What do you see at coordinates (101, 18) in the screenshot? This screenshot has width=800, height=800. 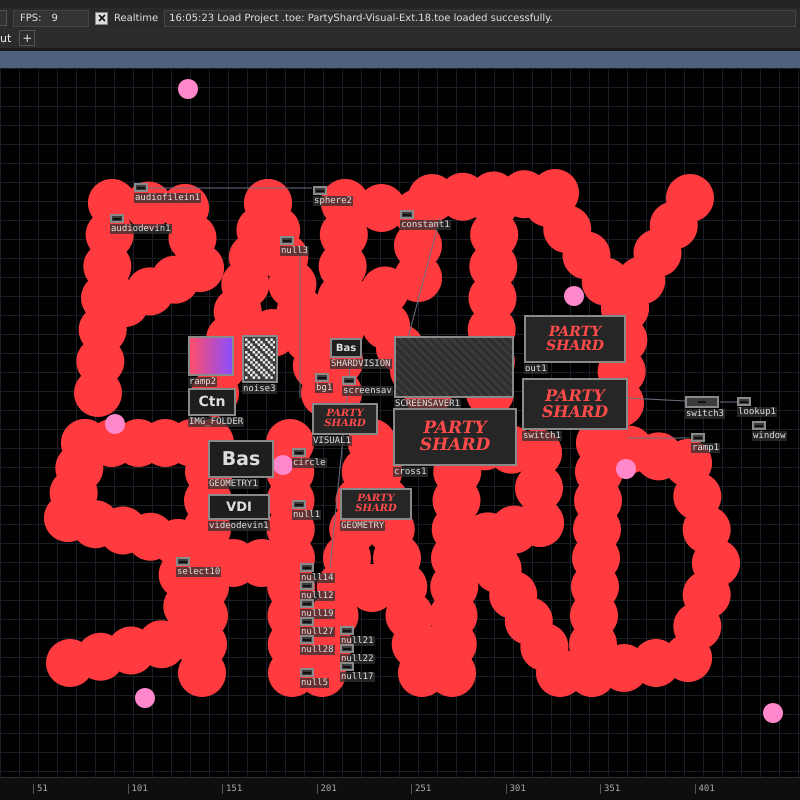 I see `realtime-checkbox` at bounding box center [101, 18].